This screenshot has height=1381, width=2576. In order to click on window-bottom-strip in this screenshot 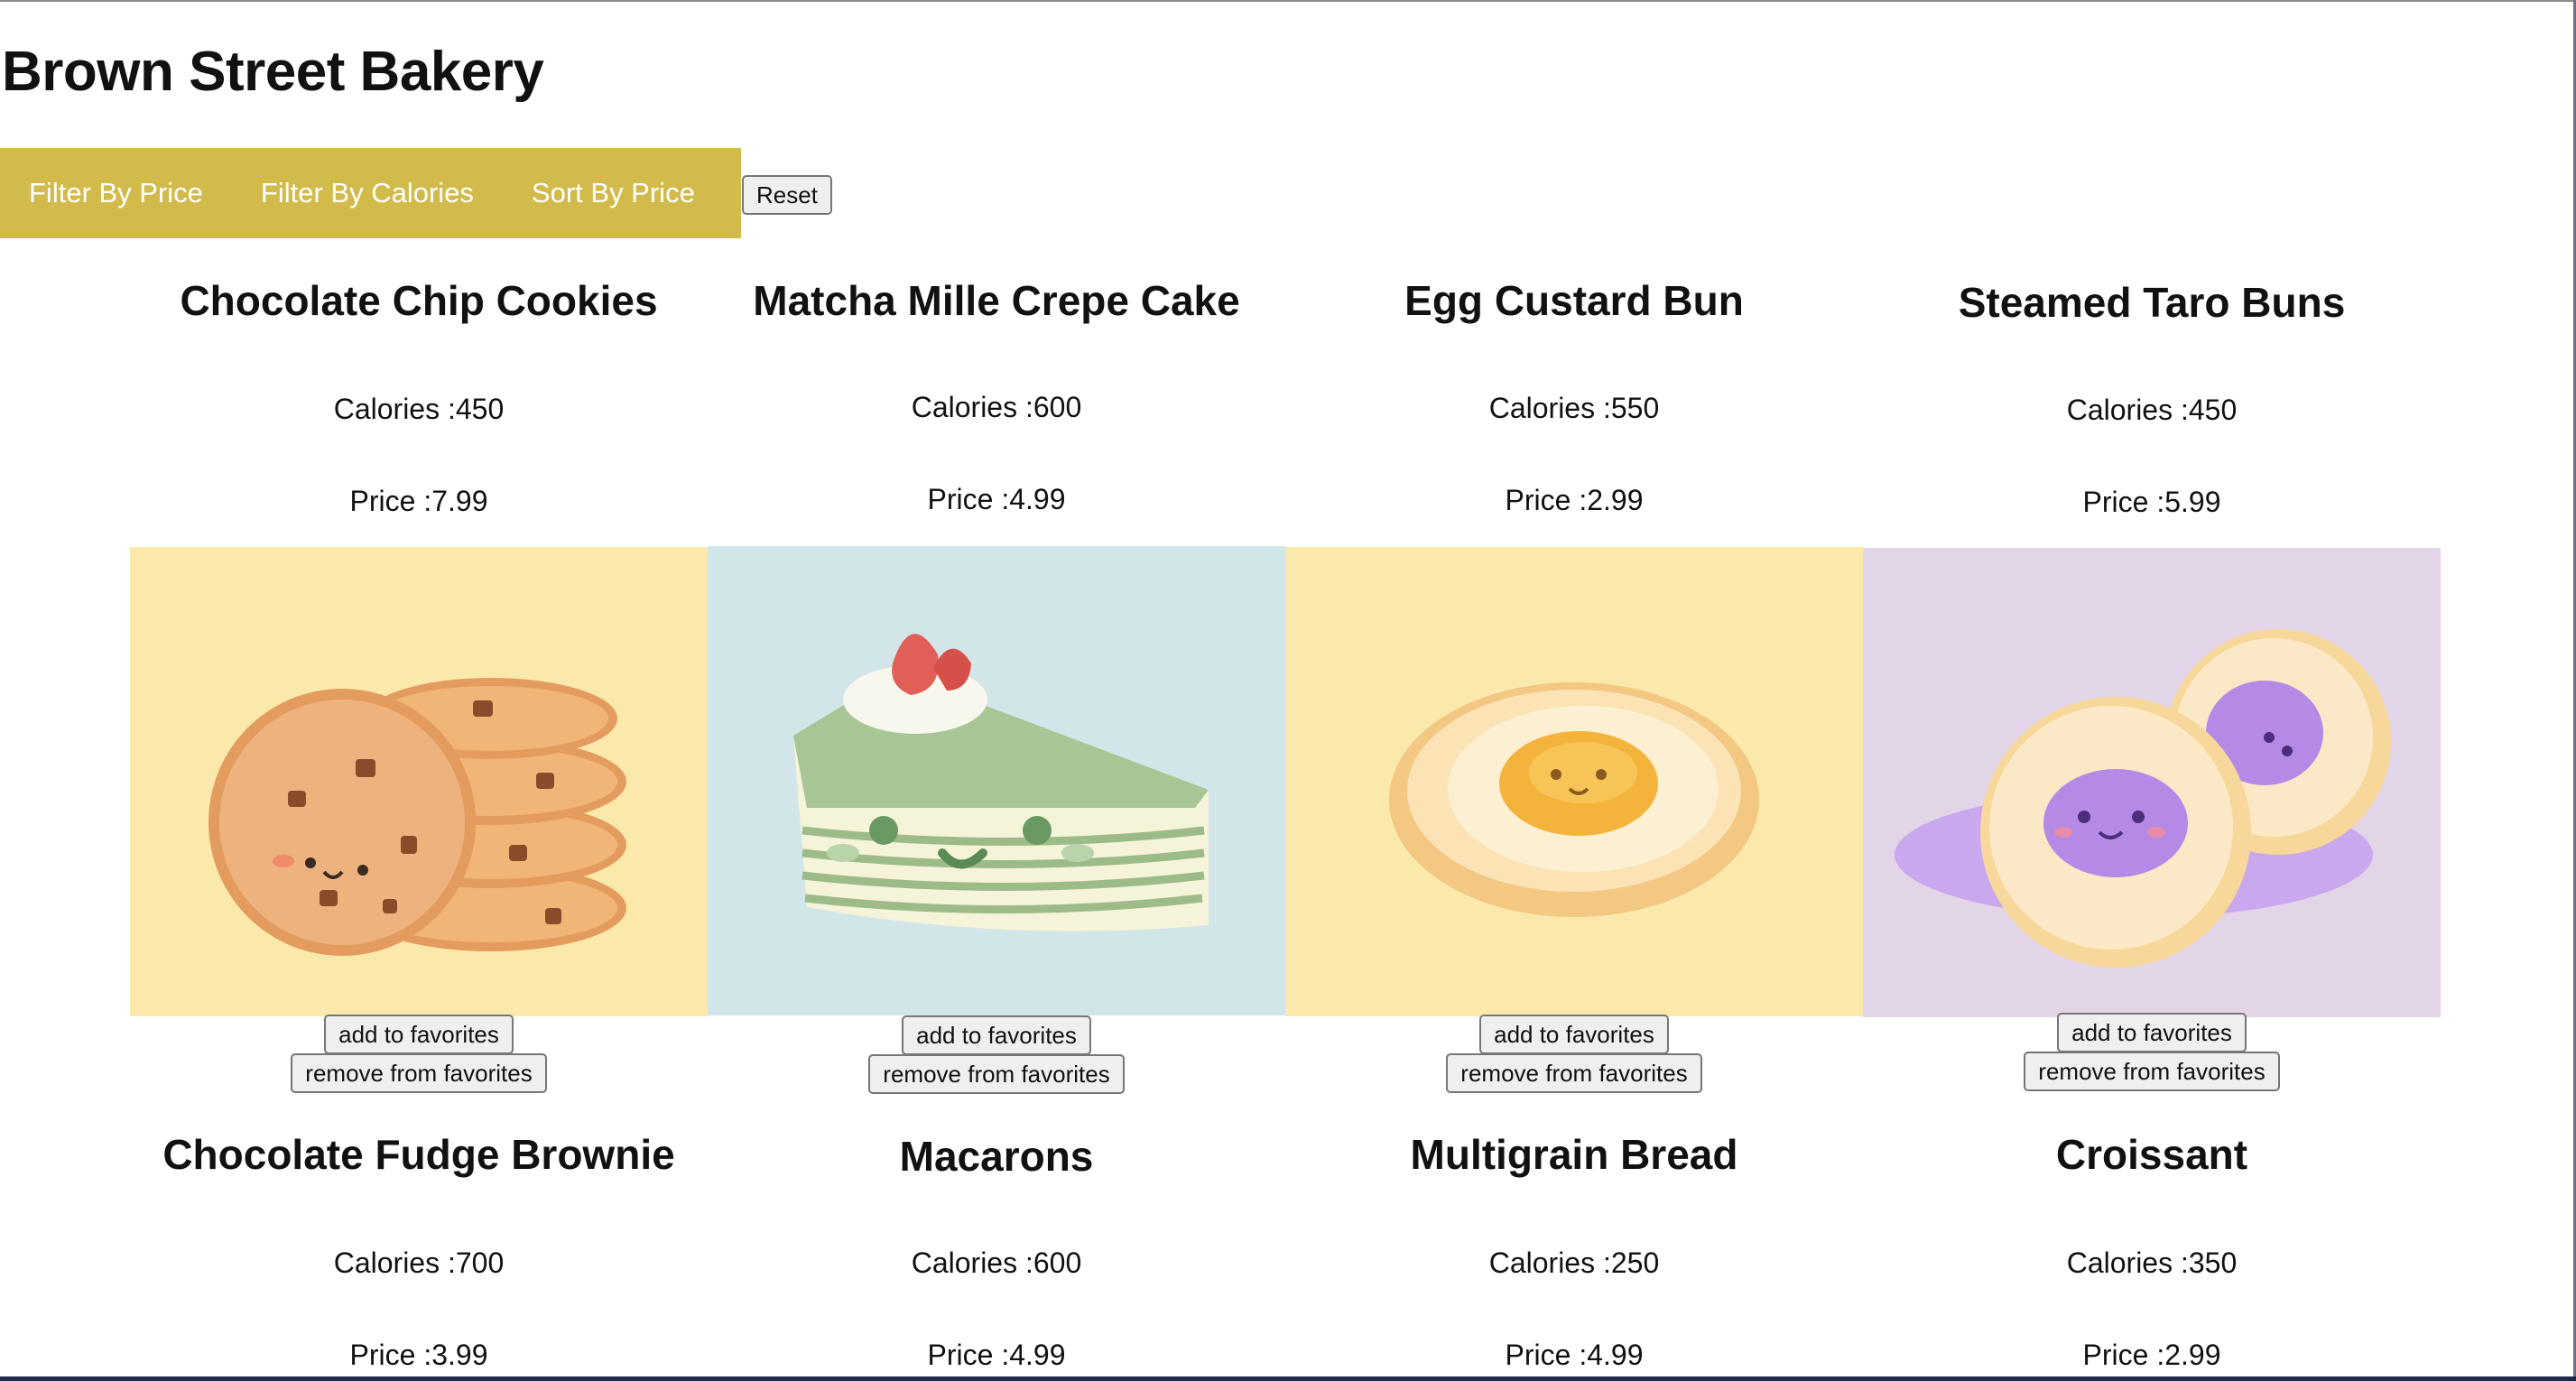, I will do `click(1288, 1379)`.